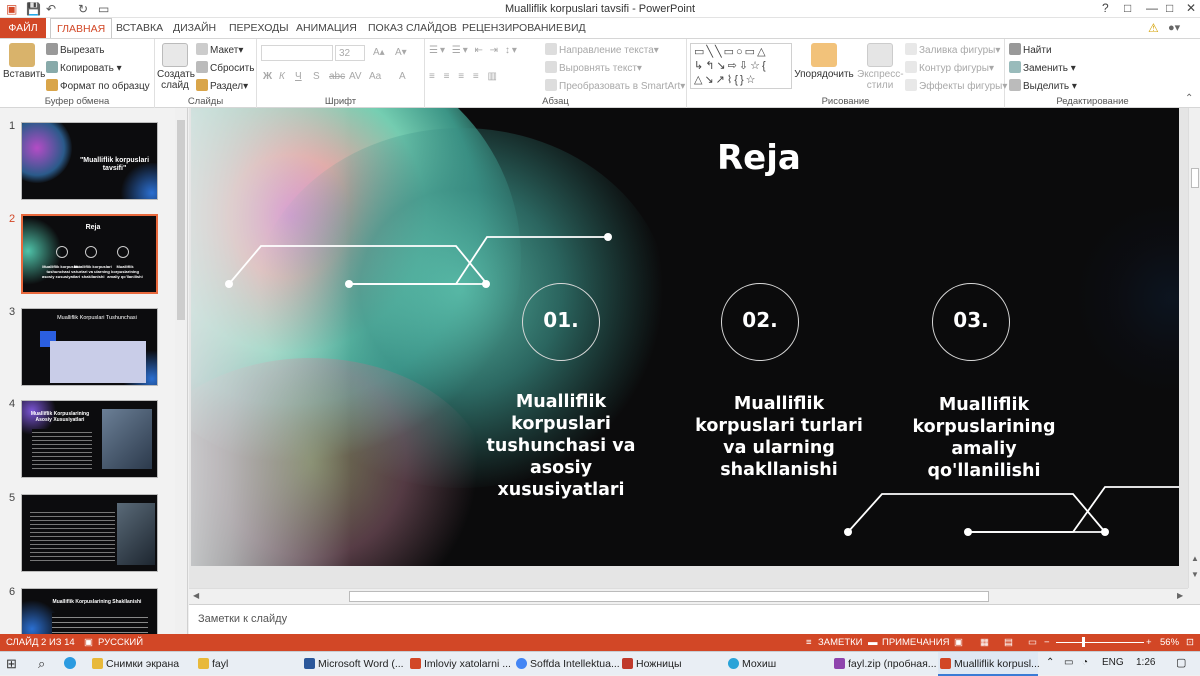  What do you see at coordinates (246, 664) in the screenshot?
I see `taskbar-app: fayl` at bounding box center [246, 664].